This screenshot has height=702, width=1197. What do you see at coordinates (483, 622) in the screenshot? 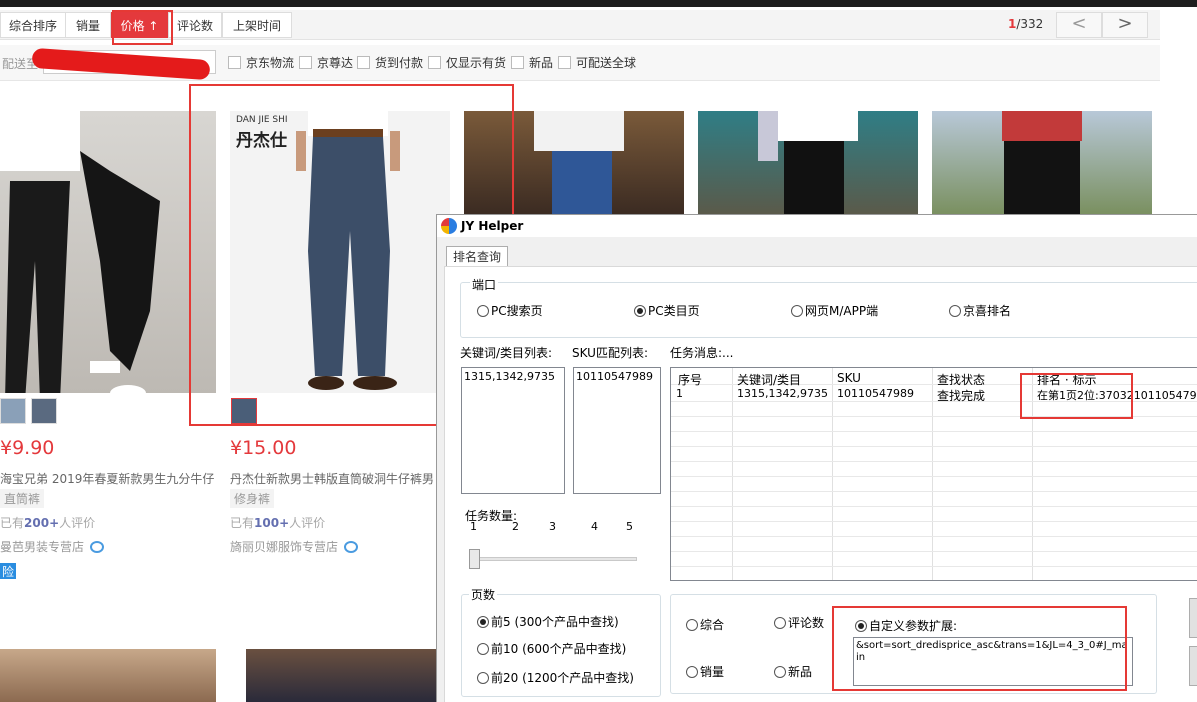
I see `radio-selected-icon` at bounding box center [483, 622].